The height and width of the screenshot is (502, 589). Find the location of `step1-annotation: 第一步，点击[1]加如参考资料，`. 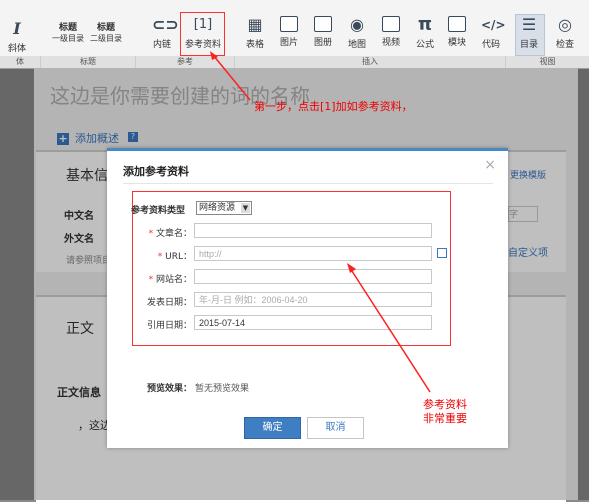

step1-annotation: 第一步，点击[1]加如参考资料， is located at coordinates (333, 106).